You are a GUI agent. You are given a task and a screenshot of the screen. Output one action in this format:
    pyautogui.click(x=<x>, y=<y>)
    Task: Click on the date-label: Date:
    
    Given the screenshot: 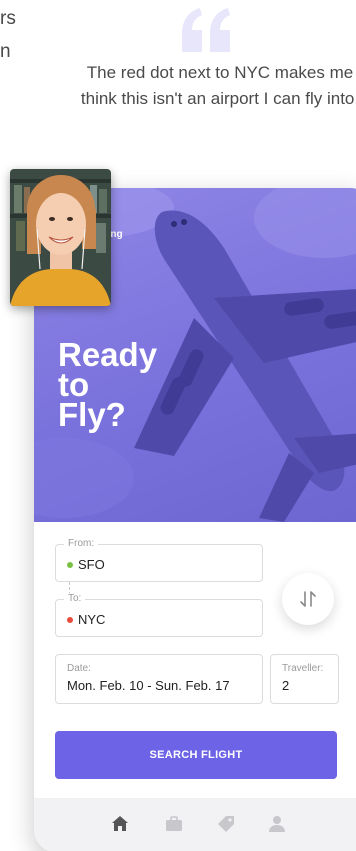 What is the action you would take?
    pyautogui.click(x=79, y=668)
    